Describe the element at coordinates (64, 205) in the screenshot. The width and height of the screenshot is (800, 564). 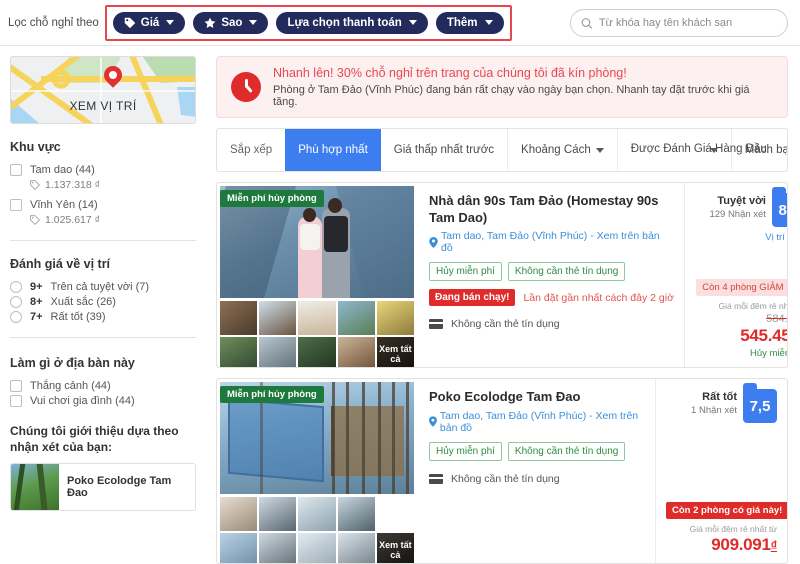
I see `filter-option-label: Vĩnh Yên (14)` at that location.